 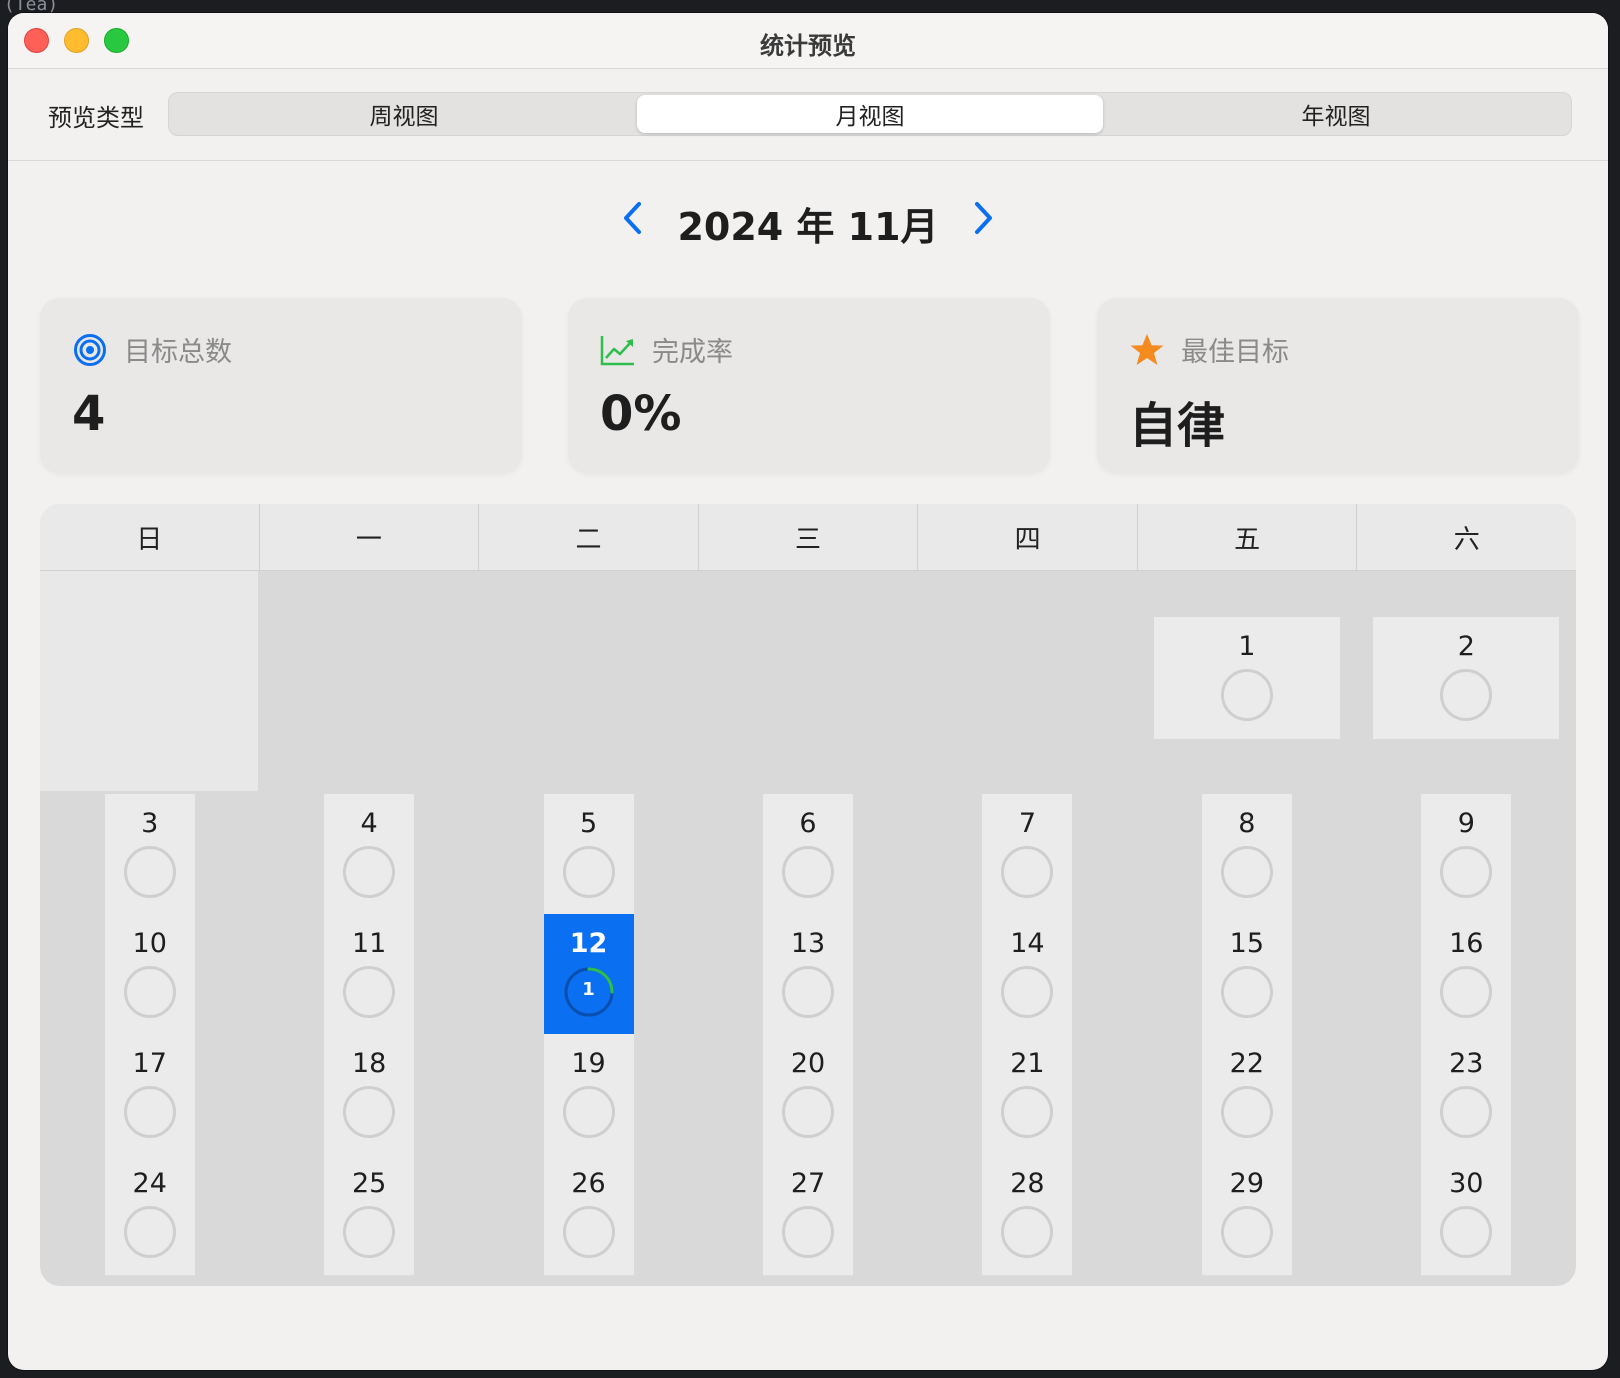 I want to click on day-cell: 4, so click(x=369, y=855).